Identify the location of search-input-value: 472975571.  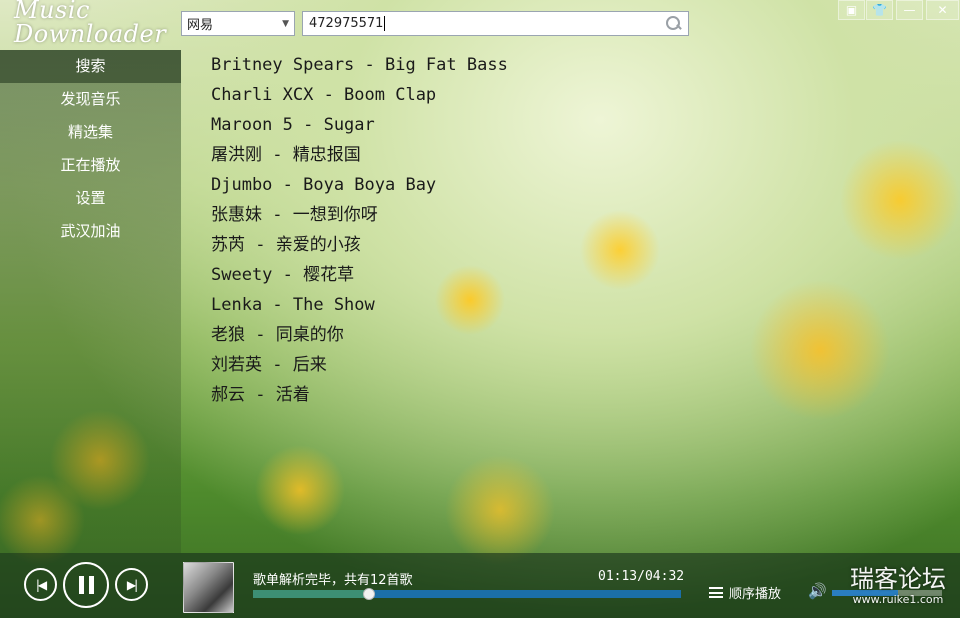
(346, 23).